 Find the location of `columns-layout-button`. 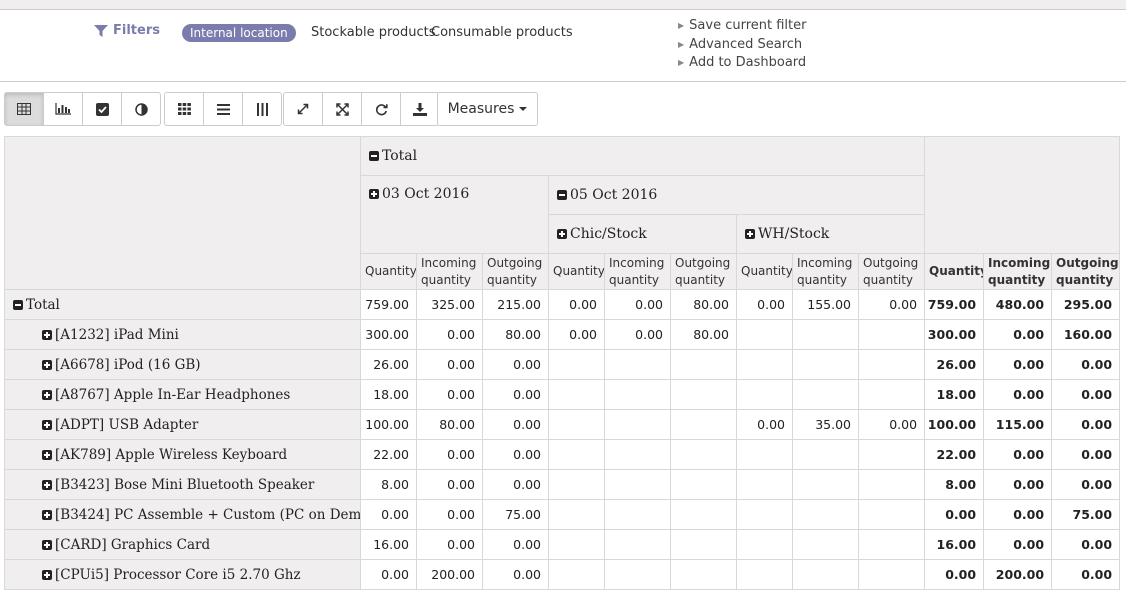

columns-layout-button is located at coordinates (262, 109).